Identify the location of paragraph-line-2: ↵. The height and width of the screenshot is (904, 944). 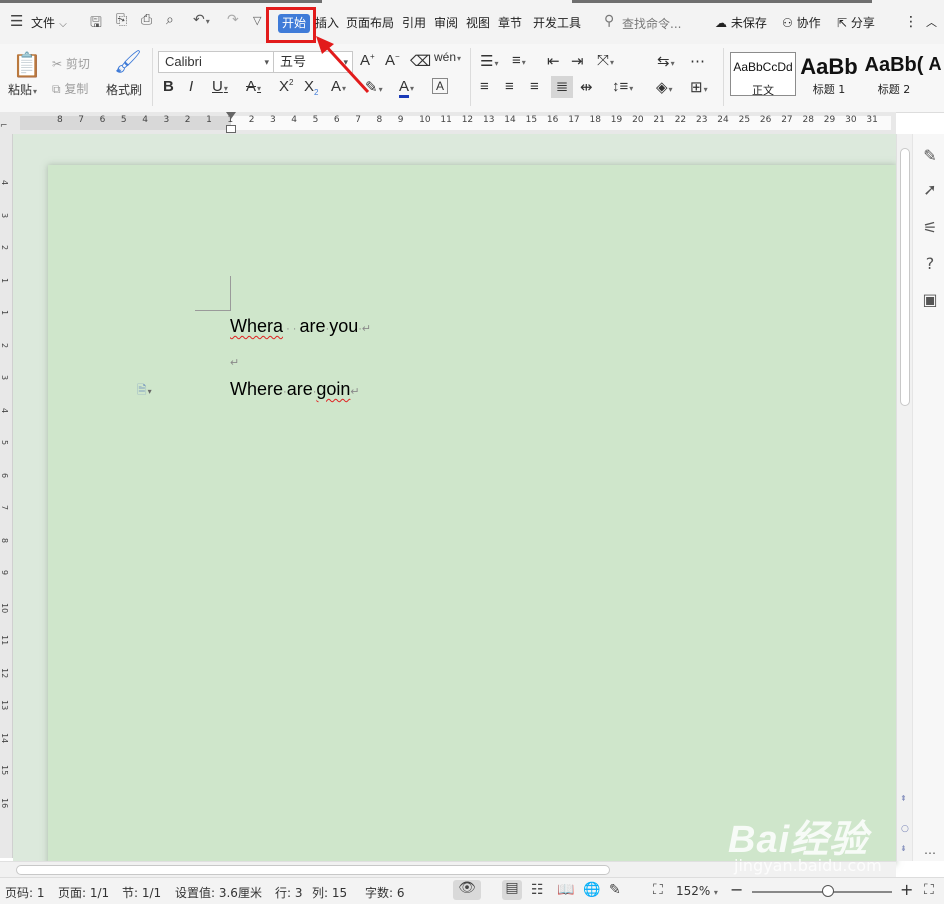
(234, 360).